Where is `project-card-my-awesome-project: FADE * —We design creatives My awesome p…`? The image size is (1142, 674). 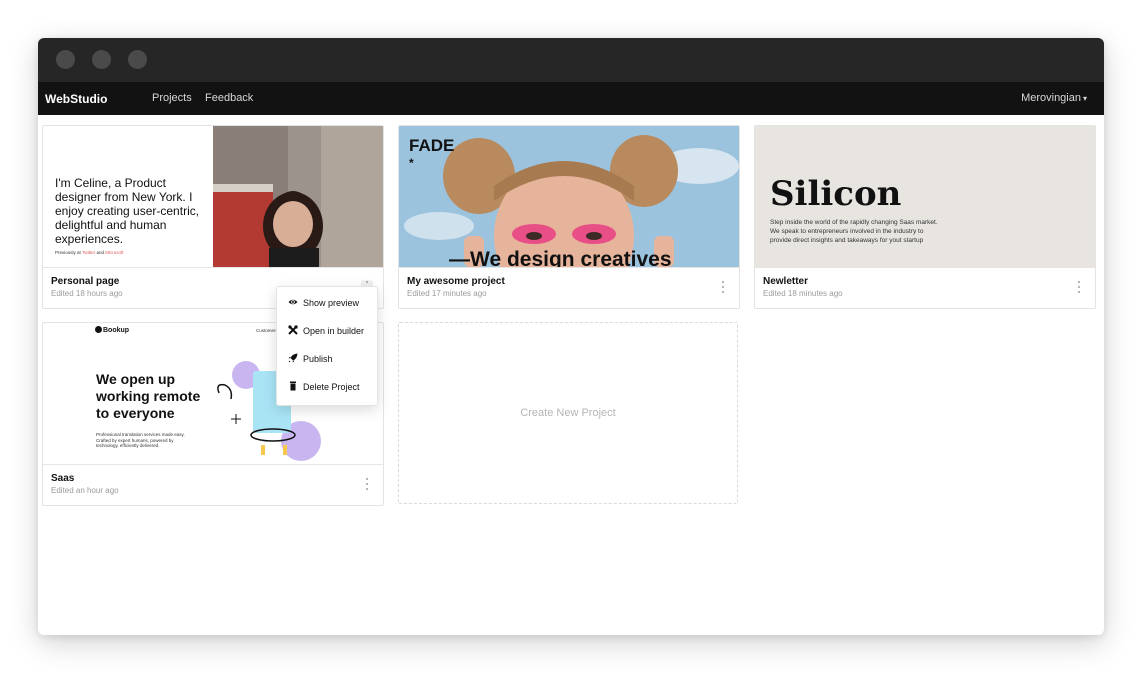 project-card-my-awesome-project: FADE * —We design creatives My awesome p… is located at coordinates (569, 217).